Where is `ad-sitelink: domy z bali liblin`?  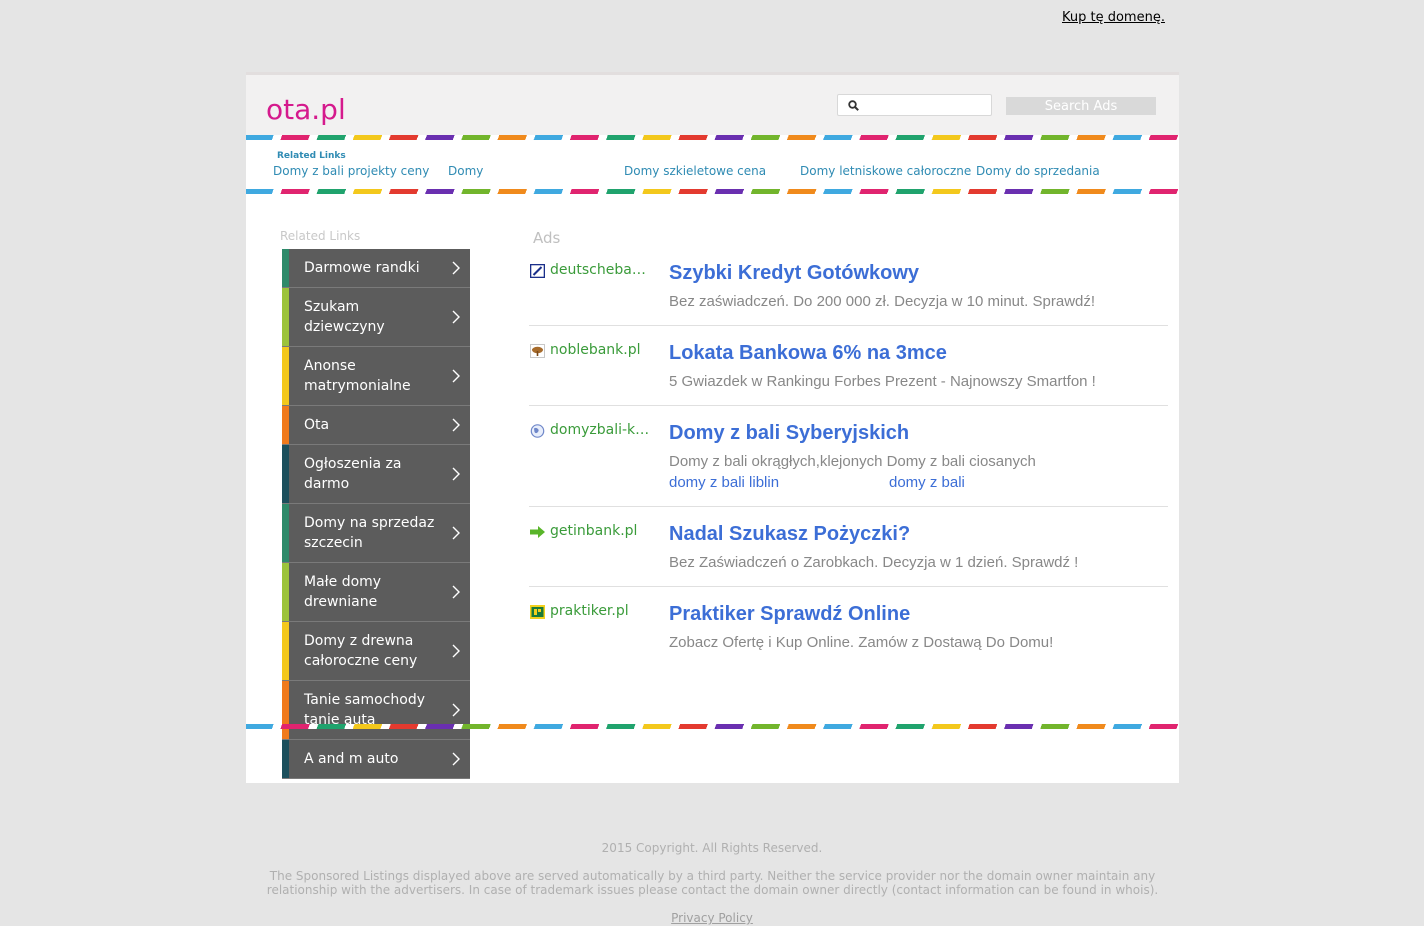
ad-sitelink: domy z bali liblin is located at coordinates (724, 482).